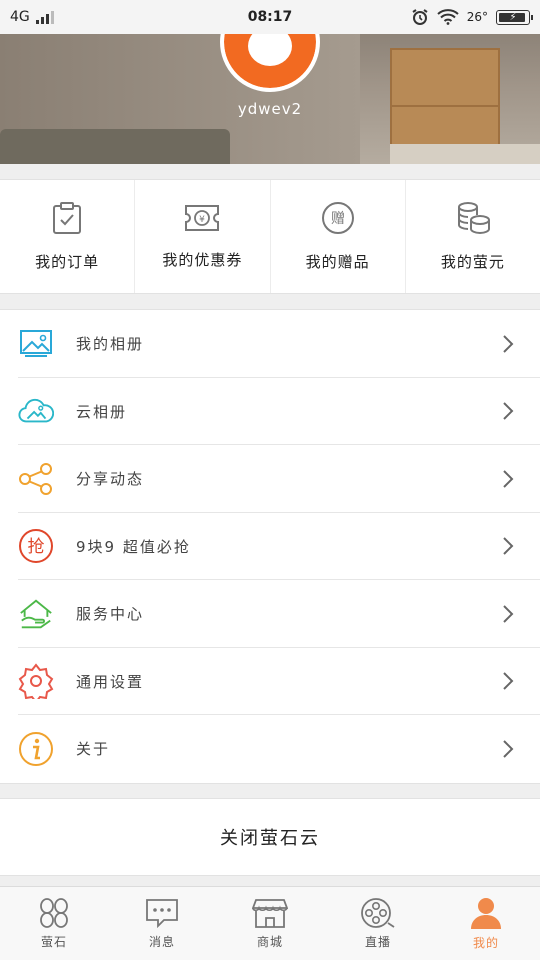 The image size is (540, 960). I want to click on menu-label: 云相册, so click(102, 411).